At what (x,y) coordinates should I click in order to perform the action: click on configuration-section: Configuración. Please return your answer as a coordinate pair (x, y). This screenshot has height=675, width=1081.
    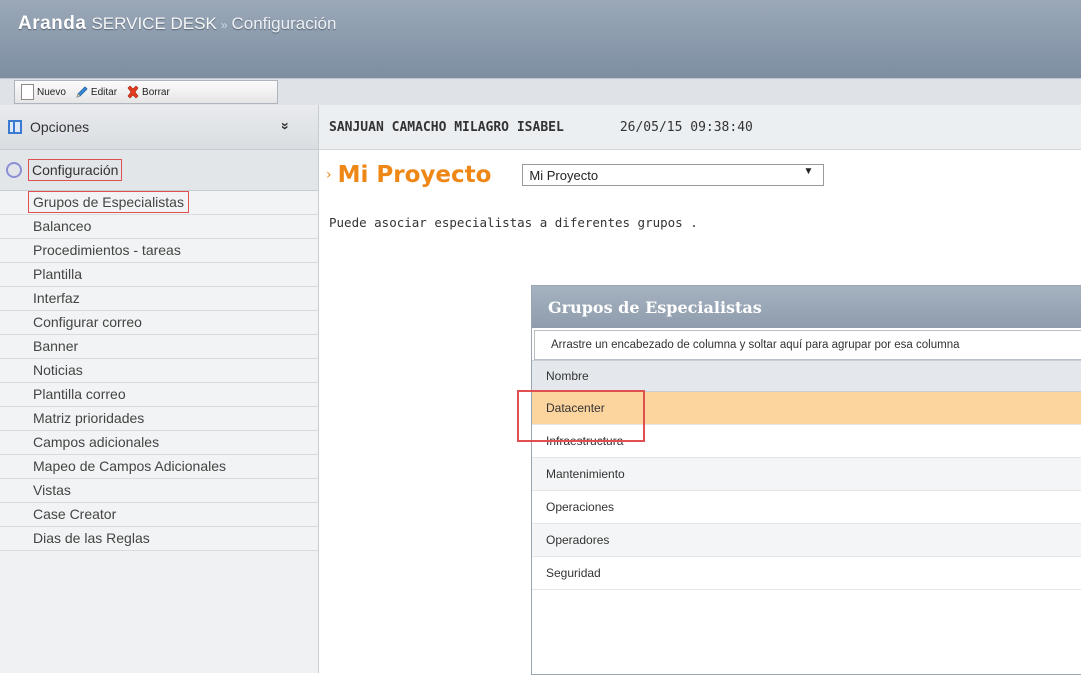
    Looking at the image, I should click on (159, 170).